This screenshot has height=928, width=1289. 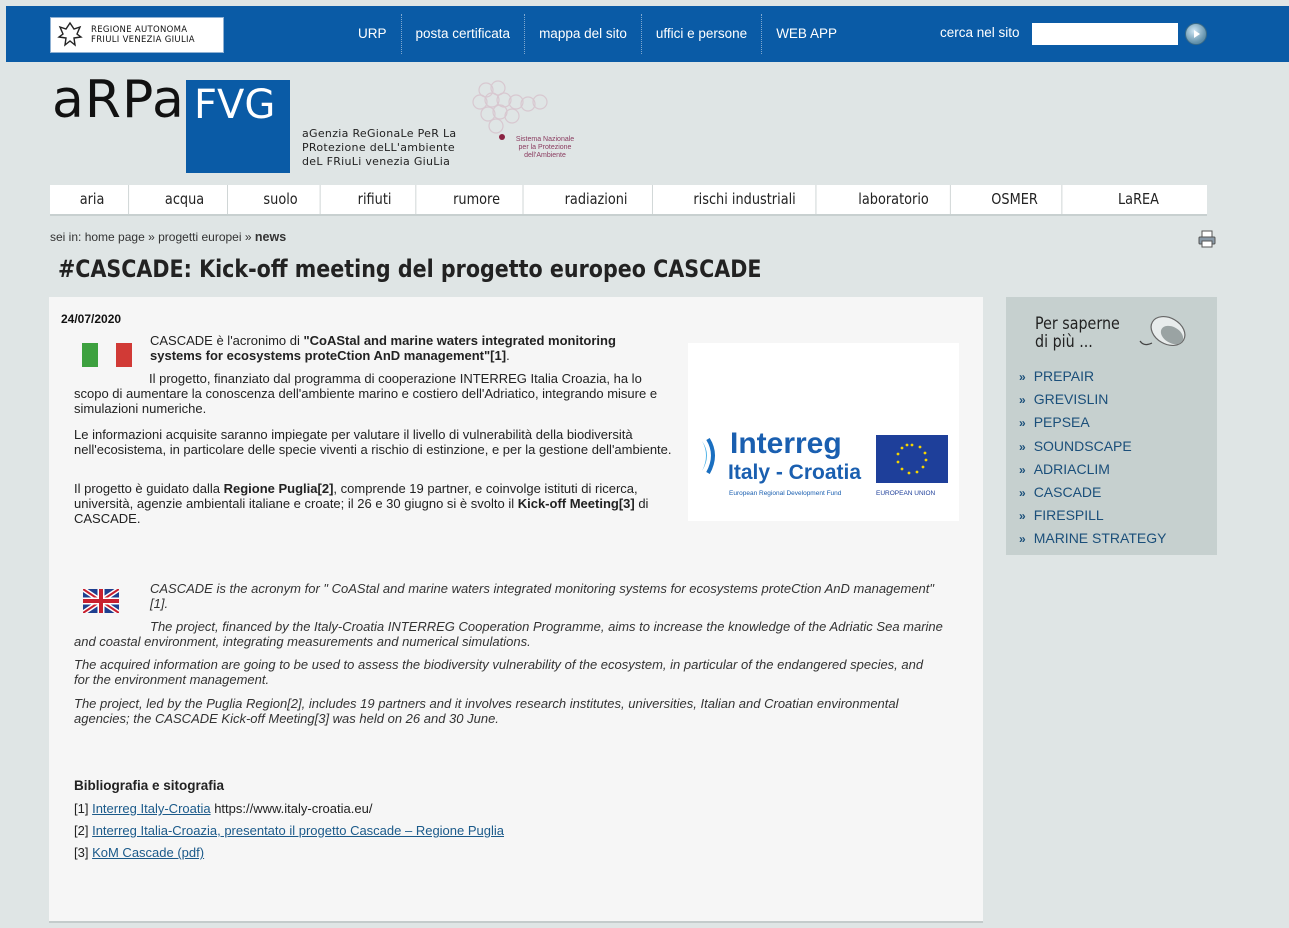 I want to click on side-link-adriaclim: » ADRIACLIM, so click(x=1092, y=469).